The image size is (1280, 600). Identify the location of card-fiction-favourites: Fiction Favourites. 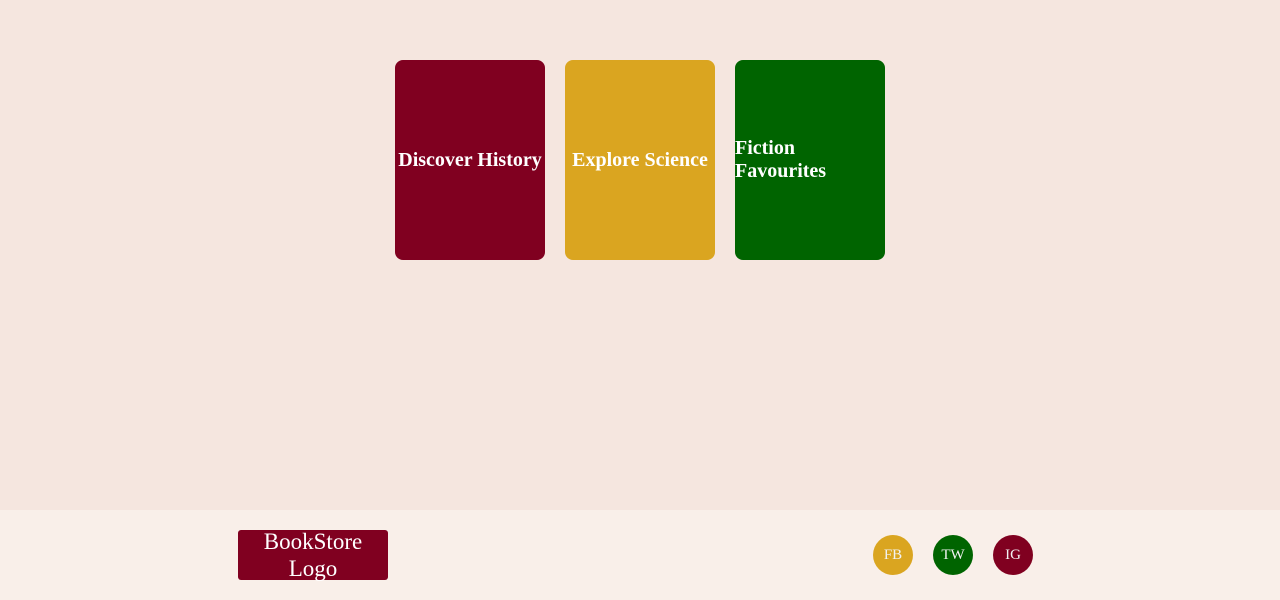
(810, 160).